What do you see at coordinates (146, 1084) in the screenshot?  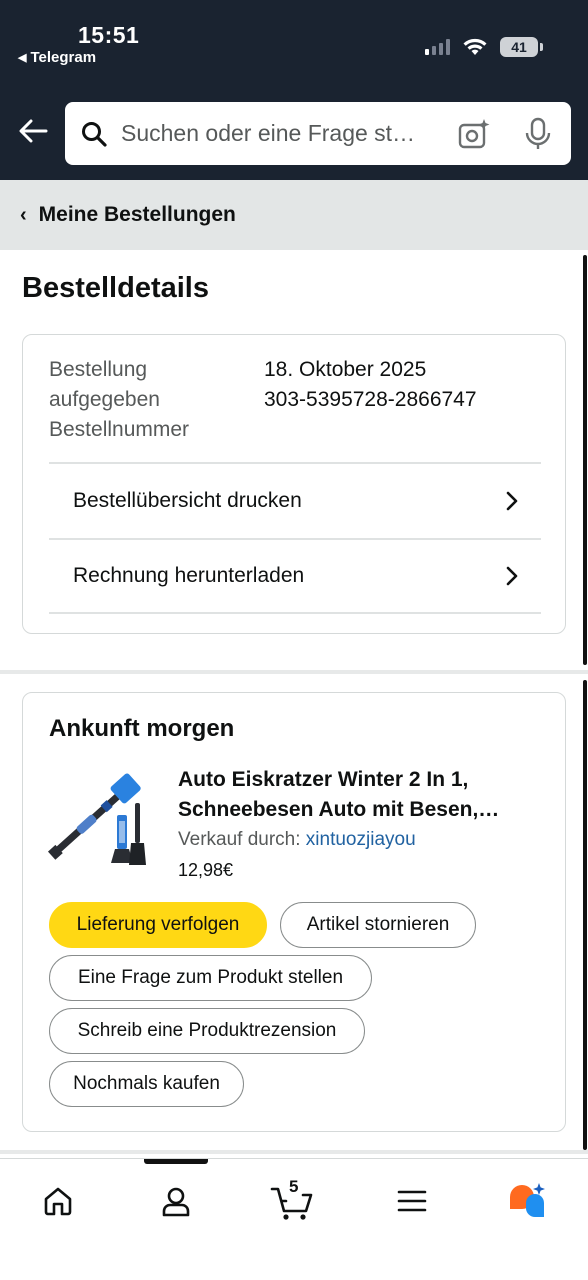 I see `buy-again-button: Nochmals kaufen` at bounding box center [146, 1084].